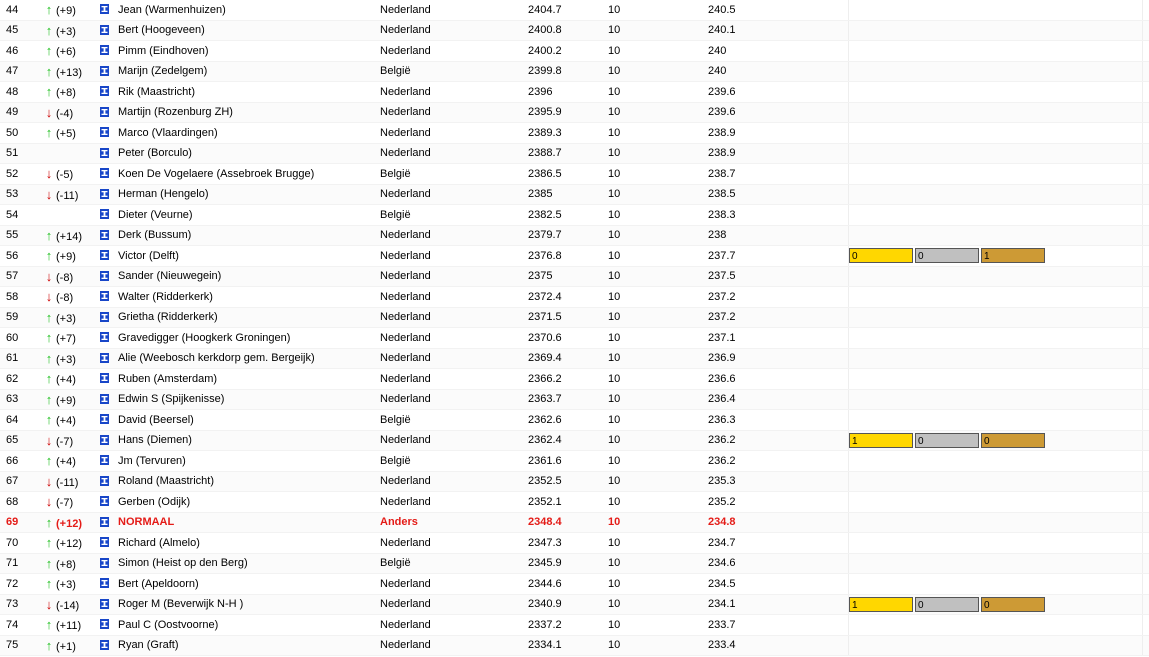 The height and width of the screenshot is (657, 1149). What do you see at coordinates (722, 194) in the screenshot?
I see `average: 238.5` at bounding box center [722, 194].